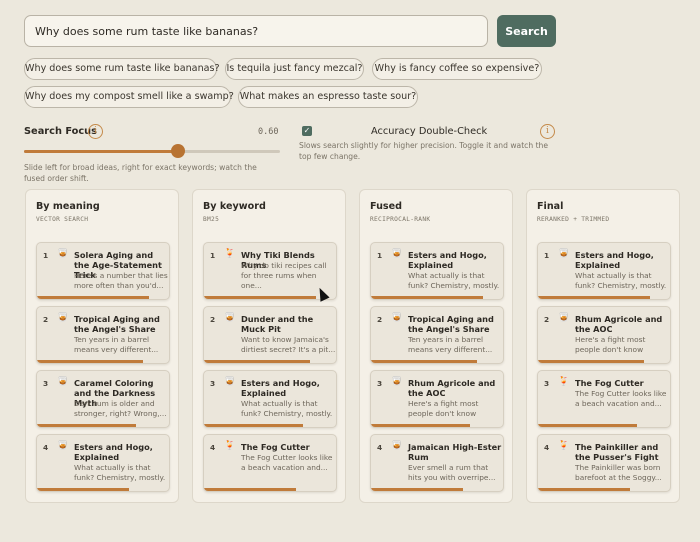  Describe the element at coordinates (101, 151) in the screenshot. I see `slider-fill` at that location.